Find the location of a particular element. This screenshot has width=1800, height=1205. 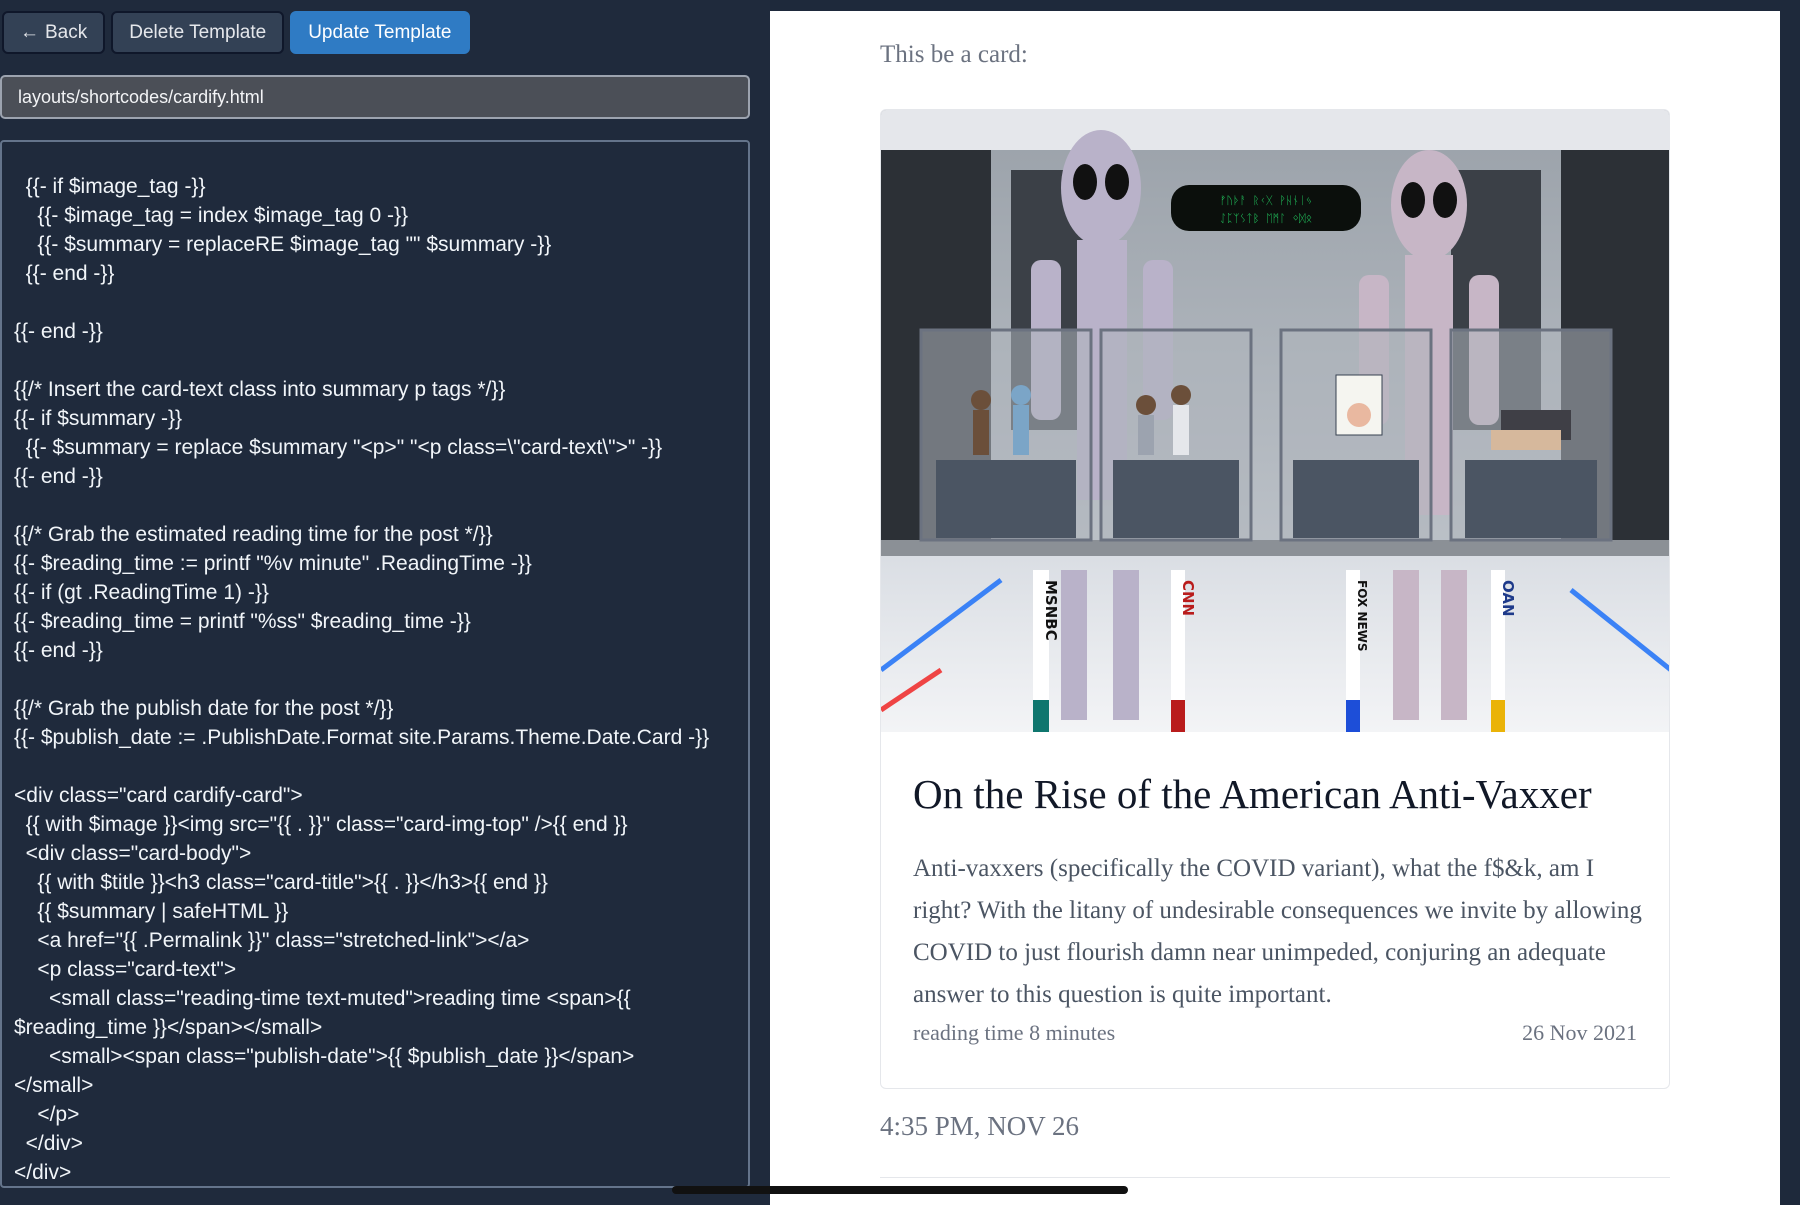

code-line: </small> is located at coordinates (54, 1085).